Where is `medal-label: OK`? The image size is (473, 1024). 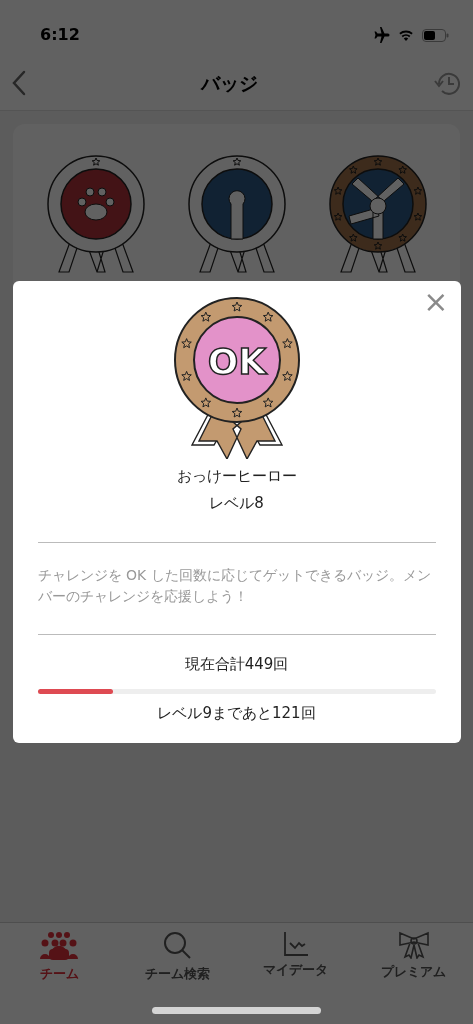
medal-label: OK is located at coordinates (236, 362).